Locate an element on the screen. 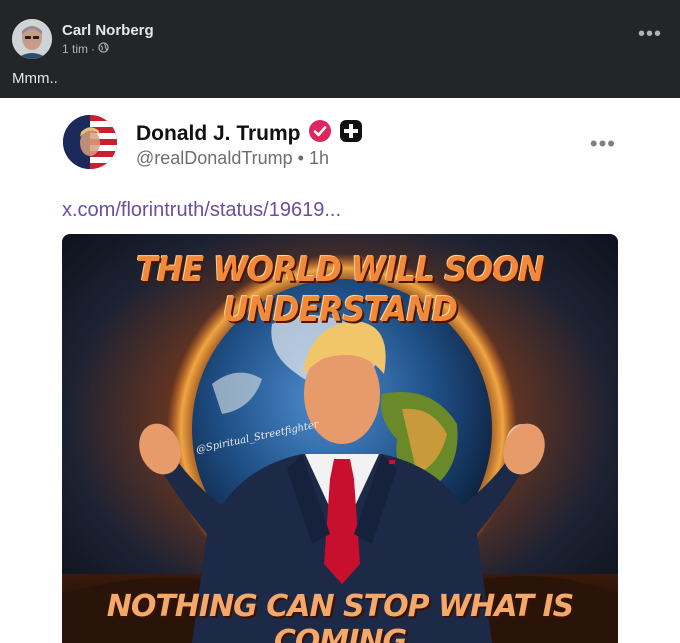 This screenshot has height=643, width=680. plus-badge-icon is located at coordinates (351, 134).